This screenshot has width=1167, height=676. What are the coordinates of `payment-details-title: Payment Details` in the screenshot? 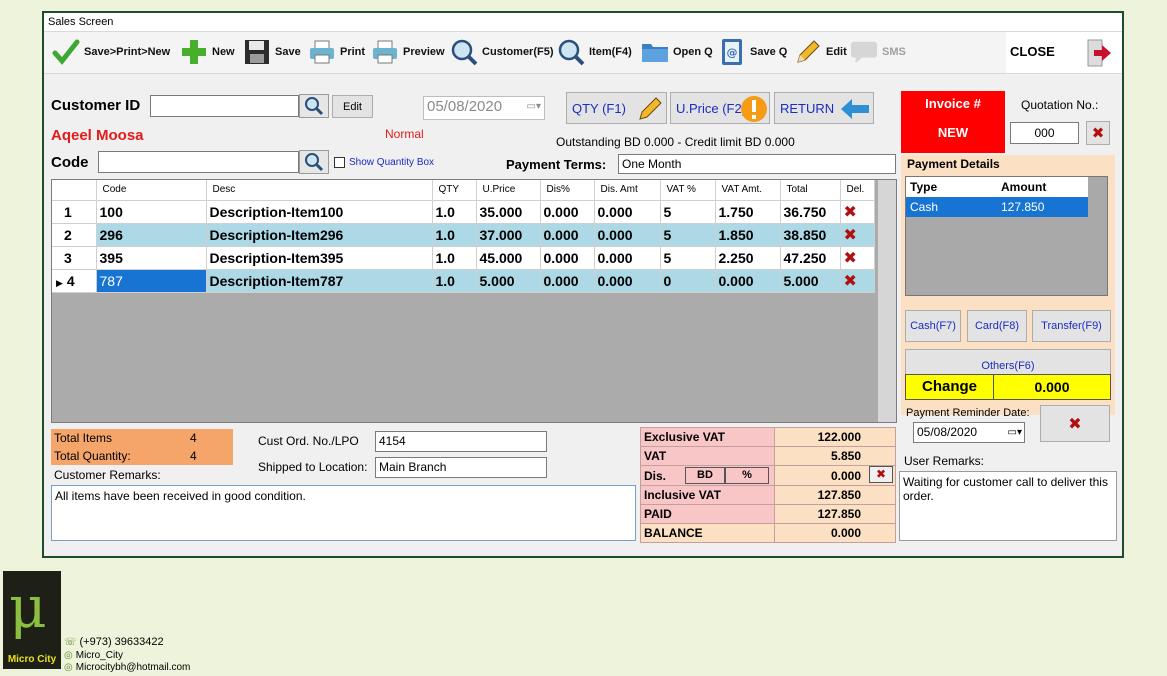 It's located at (953, 164).